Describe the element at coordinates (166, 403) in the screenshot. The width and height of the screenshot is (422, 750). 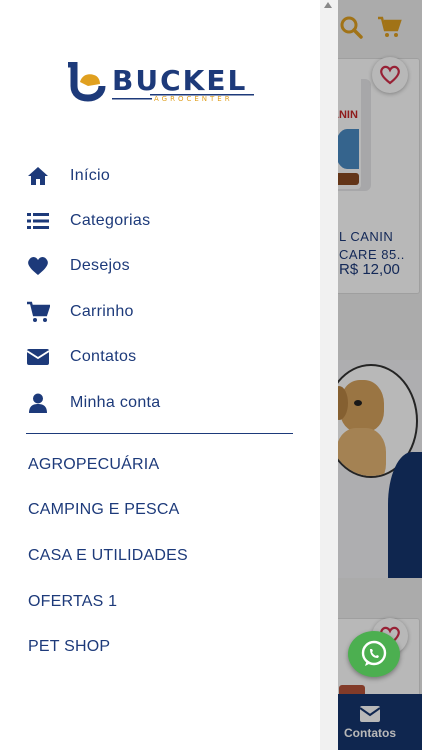
I see `menu-item-minha-conta: Minha conta` at that location.